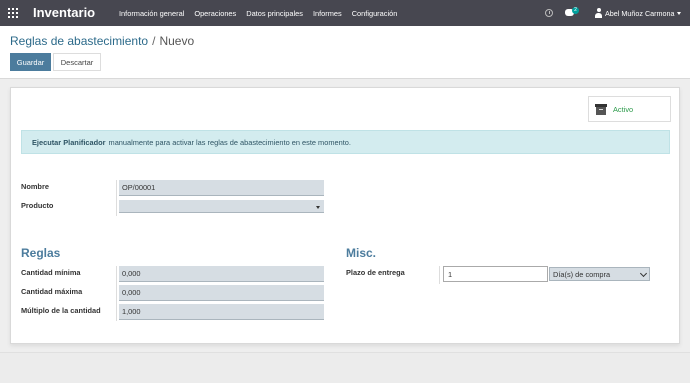 The image size is (690, 383). I want to click on user-icon, so click(598, 13).